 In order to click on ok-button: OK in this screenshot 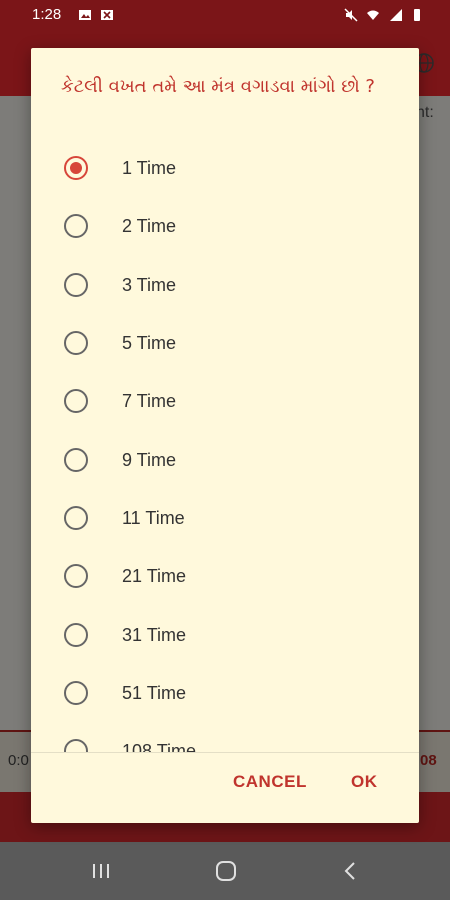, I will do `click(364, 782)`.